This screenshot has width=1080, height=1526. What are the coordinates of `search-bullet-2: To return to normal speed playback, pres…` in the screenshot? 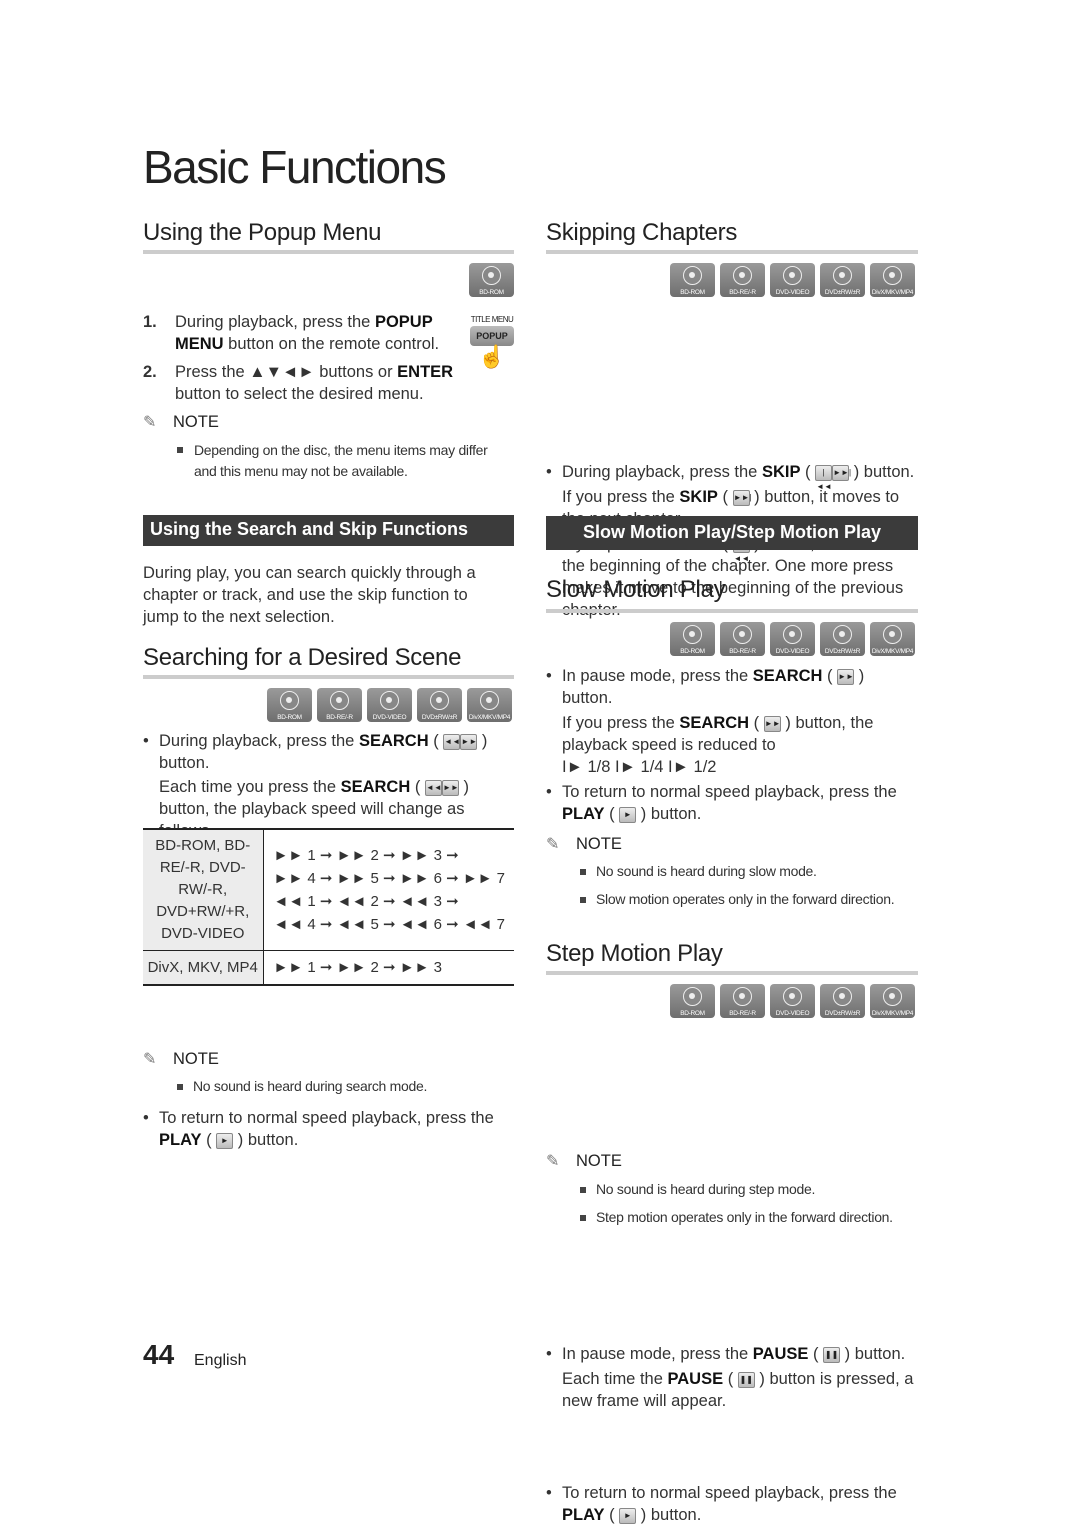 It's located at (328, 1129).